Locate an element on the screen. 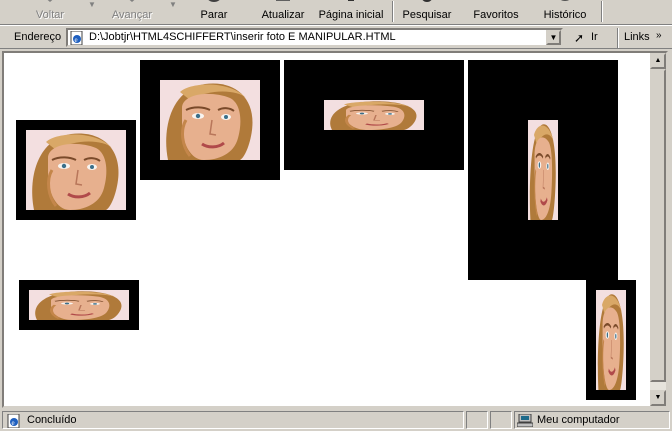  status-pane-zone: Meu computador is located at coordinates (592, 420).